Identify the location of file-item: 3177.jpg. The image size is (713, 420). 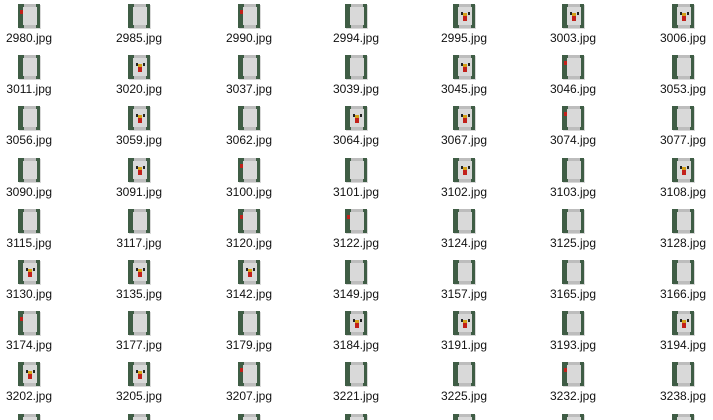
(139, 332).